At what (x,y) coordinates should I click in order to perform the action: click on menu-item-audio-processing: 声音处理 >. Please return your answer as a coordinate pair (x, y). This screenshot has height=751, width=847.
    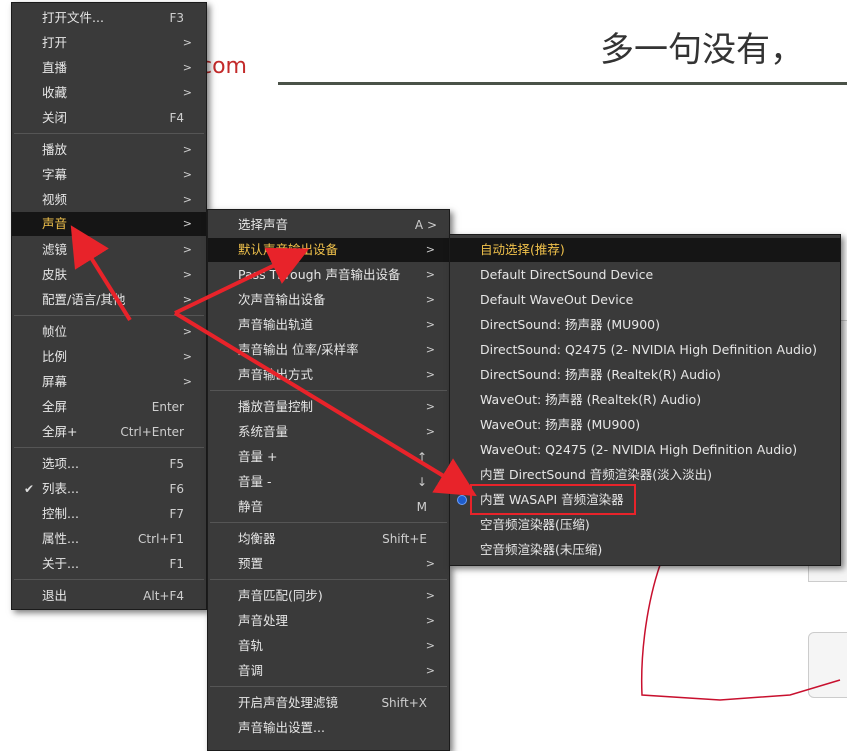
    Looking at the image, I should click on (328, 621).